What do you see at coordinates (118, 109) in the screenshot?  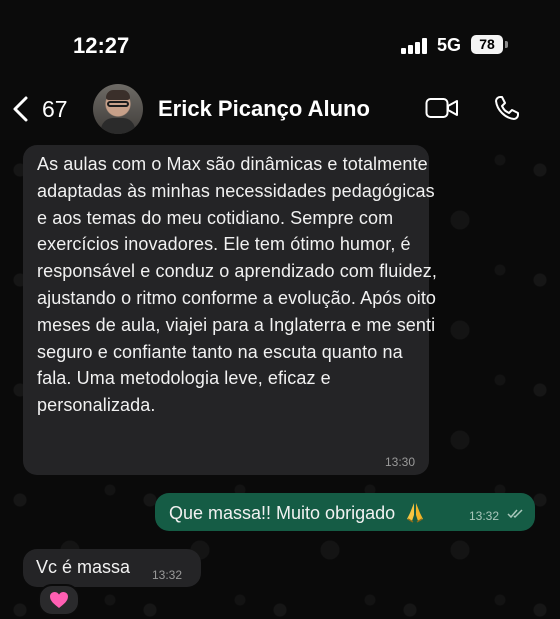 I see `contact-avatar` at bounding box center [118, 109].